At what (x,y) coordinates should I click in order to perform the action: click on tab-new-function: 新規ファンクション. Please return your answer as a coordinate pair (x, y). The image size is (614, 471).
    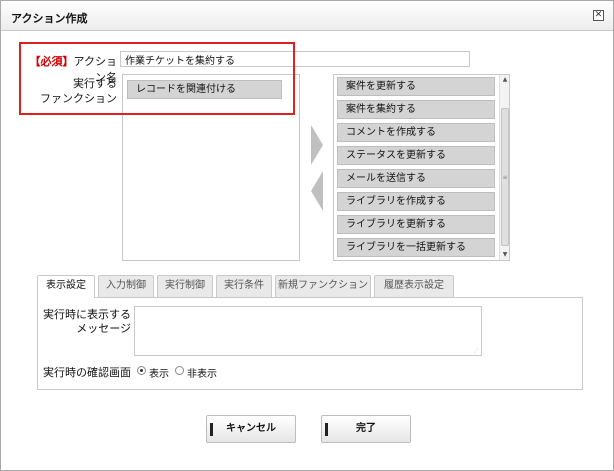
    Looking at the image, I should click on (323, 286).